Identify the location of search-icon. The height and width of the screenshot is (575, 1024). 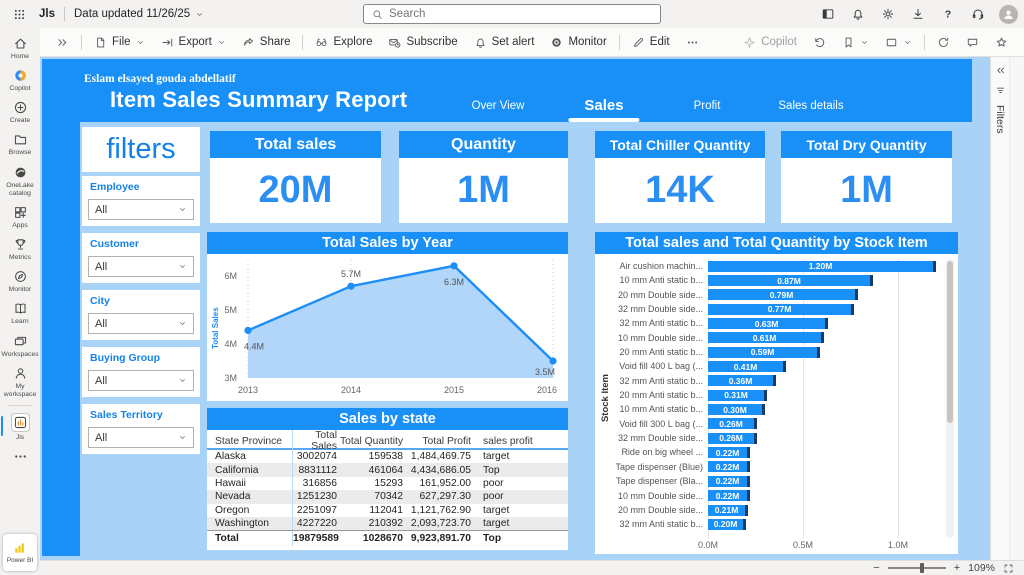
(377, 14).